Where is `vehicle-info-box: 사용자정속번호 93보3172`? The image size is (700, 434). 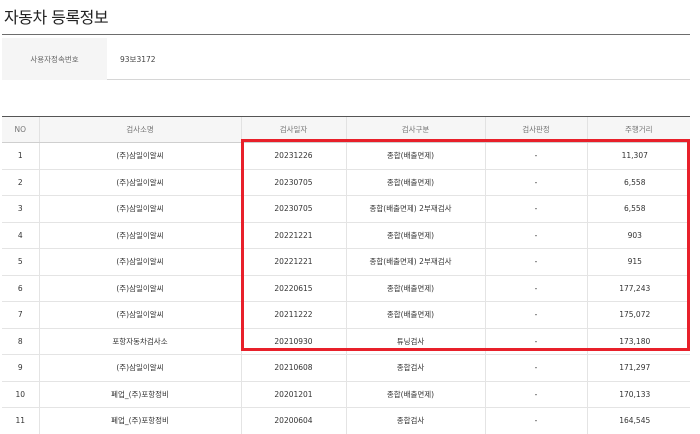 vehicle-info-box: 사용자정속번호 93보3172 is located at coordinates (346, 59).